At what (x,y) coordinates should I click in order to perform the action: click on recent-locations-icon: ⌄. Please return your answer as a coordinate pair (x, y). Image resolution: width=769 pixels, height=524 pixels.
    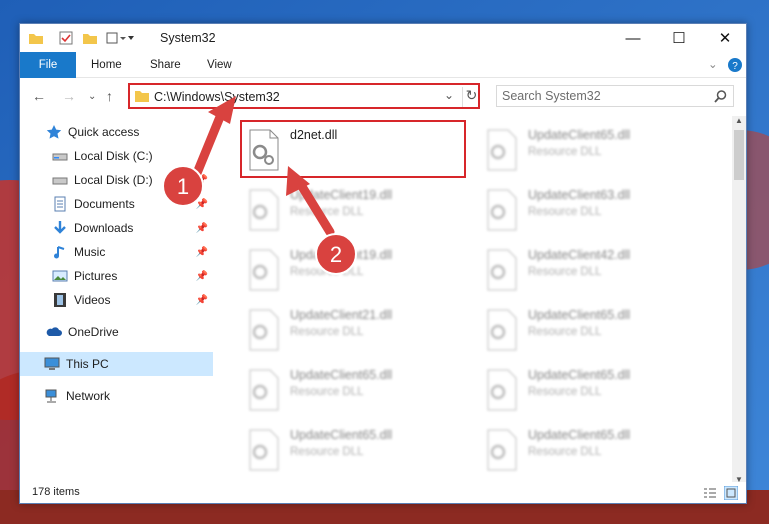
    Looking at the image, I should click on (92, 96).